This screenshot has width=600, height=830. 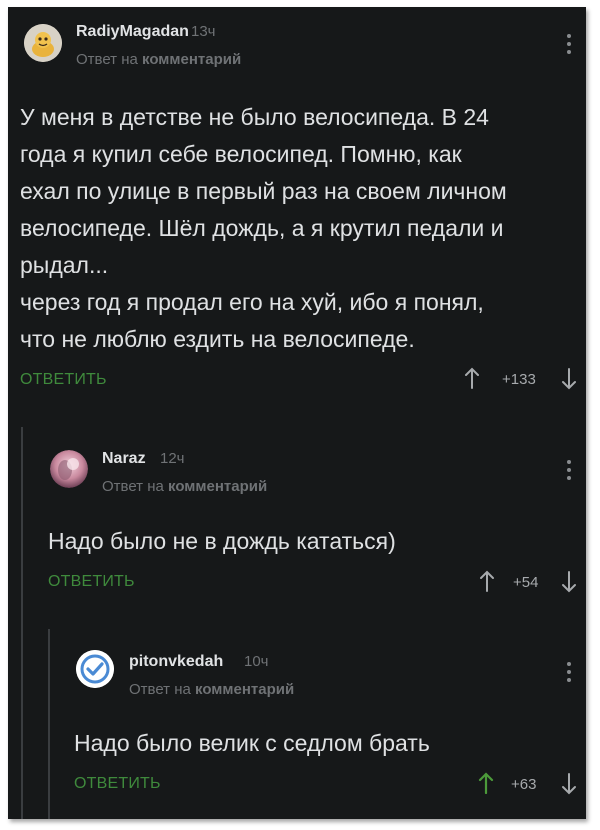 I want to click on comment-time: 12ч, so click(x=172, y=458).